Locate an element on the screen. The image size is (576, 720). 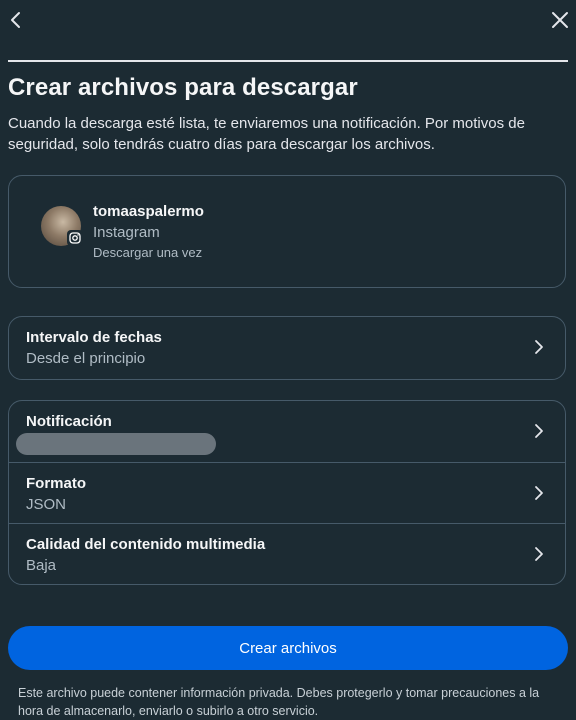
notification-row: Notificación is located at coordinates (287, 431).